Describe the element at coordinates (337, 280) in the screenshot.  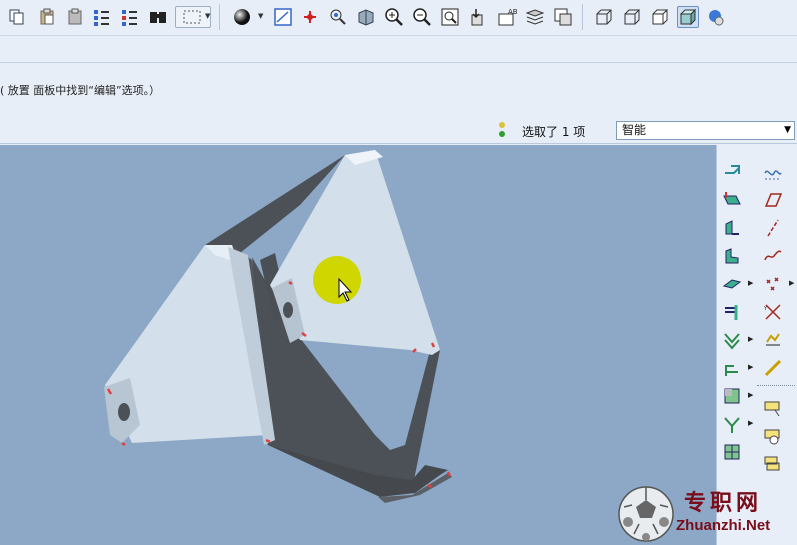
I see `cursor-highlight` at that location.